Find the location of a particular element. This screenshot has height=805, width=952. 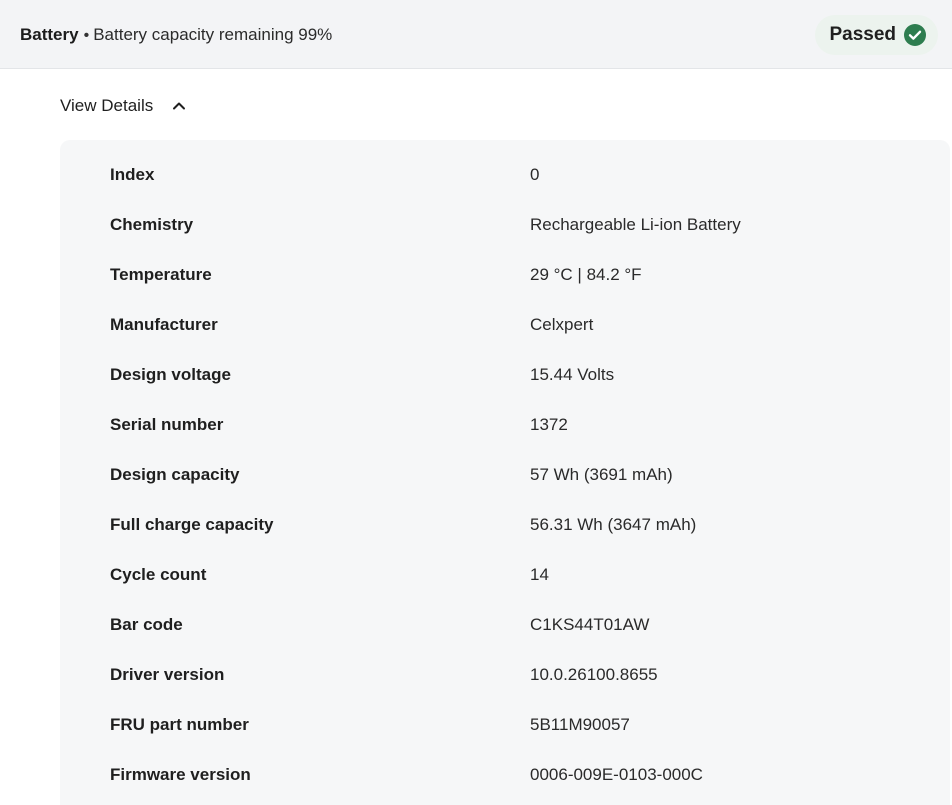

detail-row-bar-code: Bar code C1KS44T01AW is located at coordinates (505, 625).